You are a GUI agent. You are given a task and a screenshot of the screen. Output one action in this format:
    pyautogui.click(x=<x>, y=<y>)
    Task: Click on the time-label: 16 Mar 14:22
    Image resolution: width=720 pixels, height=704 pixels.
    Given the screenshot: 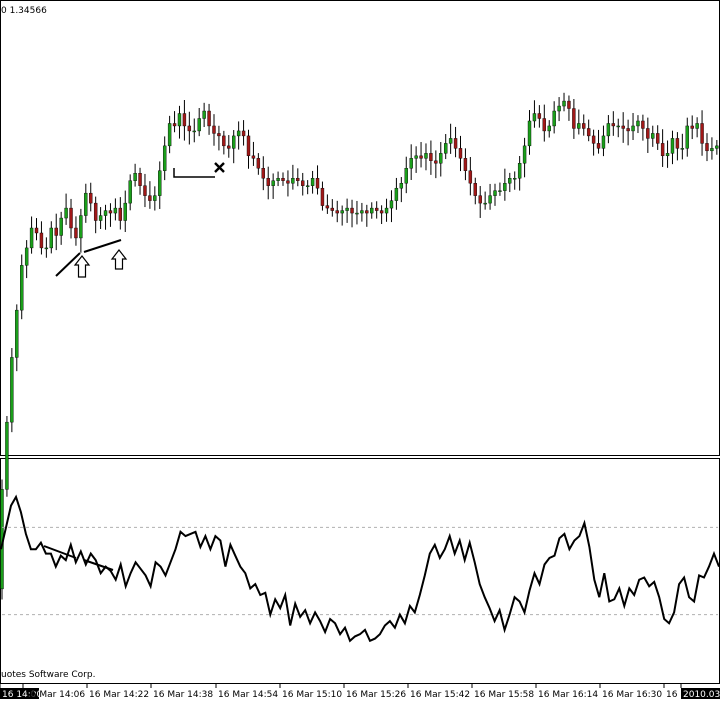 What is the action you would take?
    pyautogui.click(x=119, y=695)
    